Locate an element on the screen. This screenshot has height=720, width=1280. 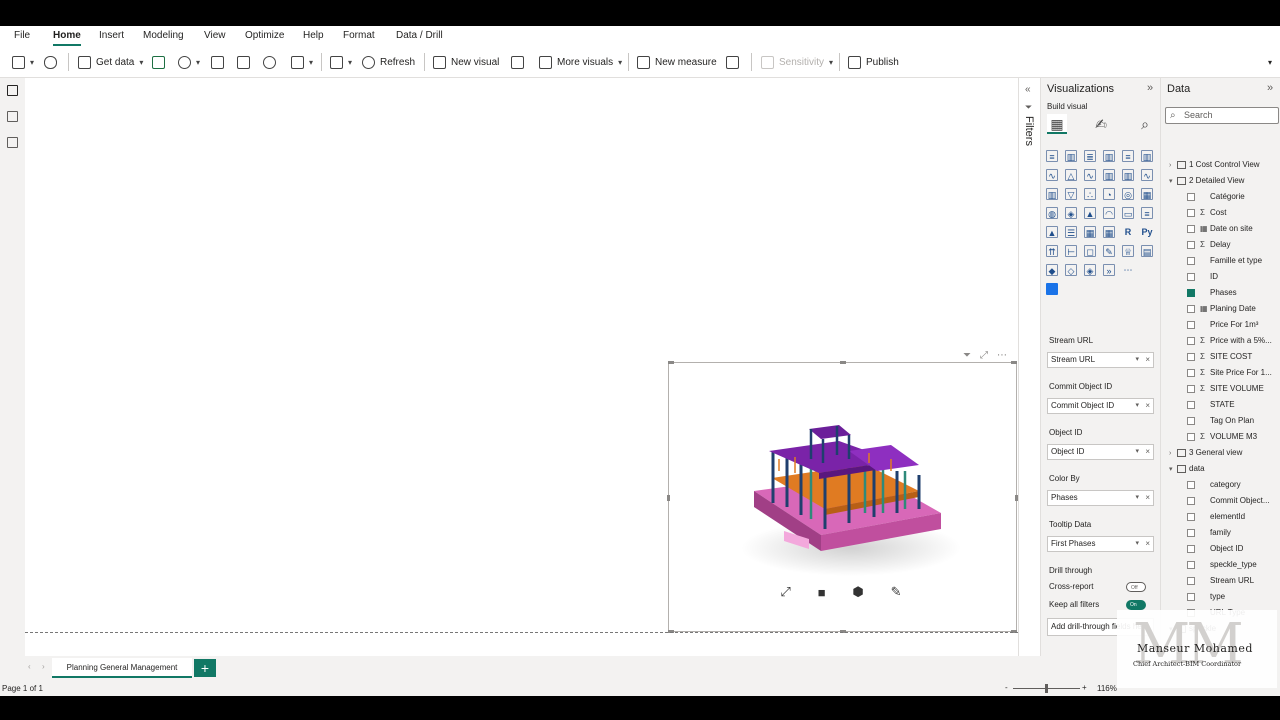
cross-report-toggle: Off is located at coordinates (1136, 587).